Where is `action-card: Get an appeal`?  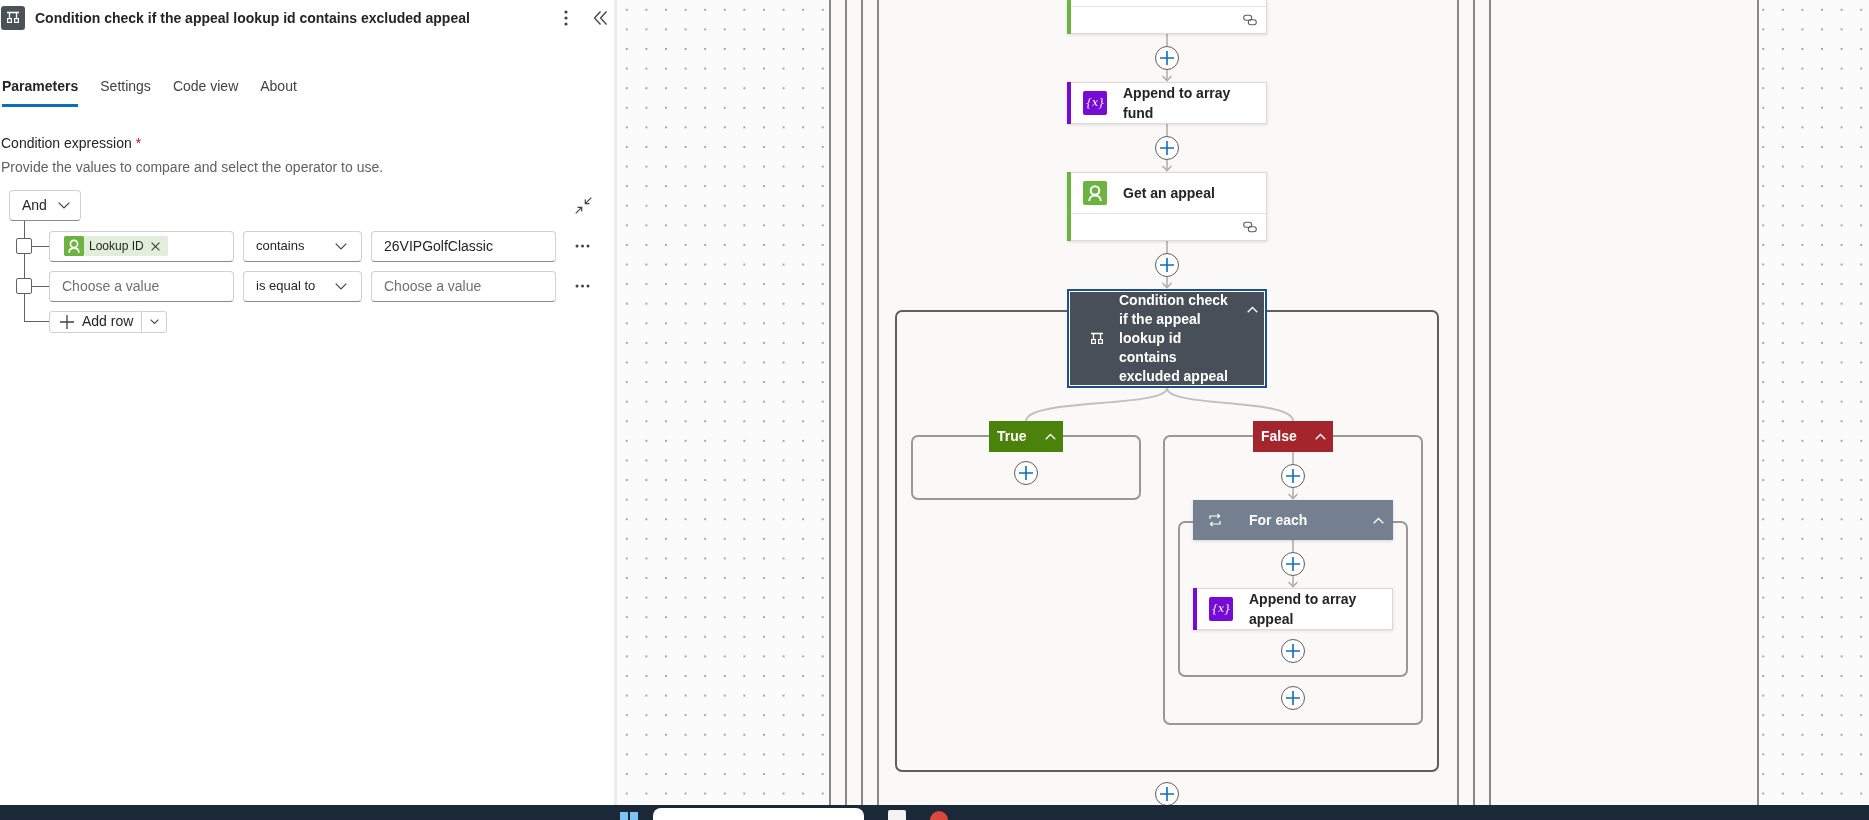 action-card: Get an appeal is located at coordinates (1167, 206).